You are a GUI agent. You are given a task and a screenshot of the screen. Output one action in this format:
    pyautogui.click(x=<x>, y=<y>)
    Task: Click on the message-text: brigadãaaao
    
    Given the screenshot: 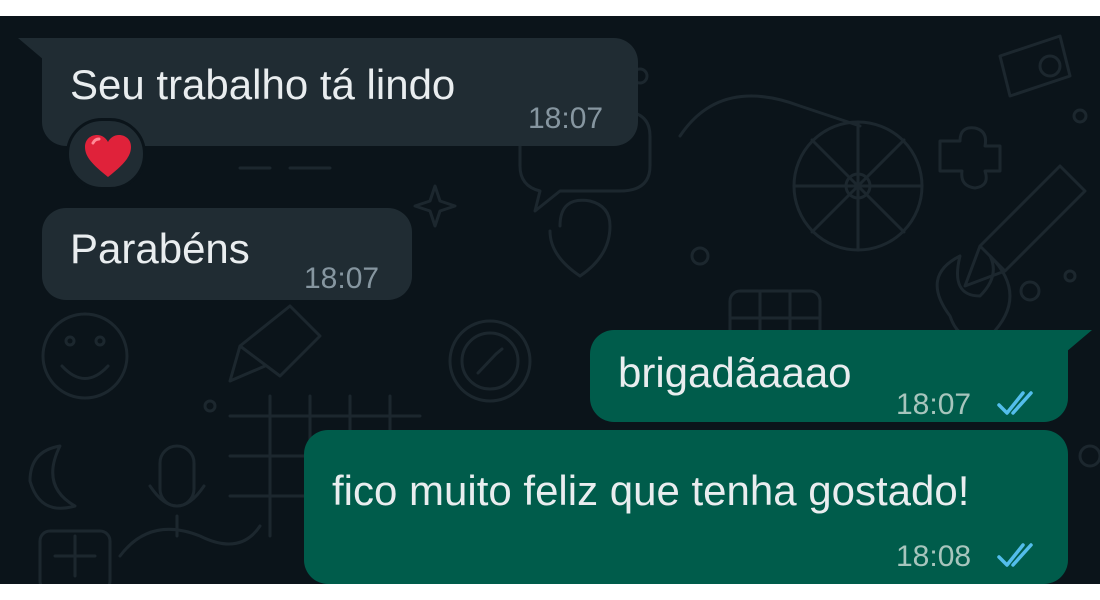 What is the action you would take?
    pyautogui.click(x=735, y=372)
    